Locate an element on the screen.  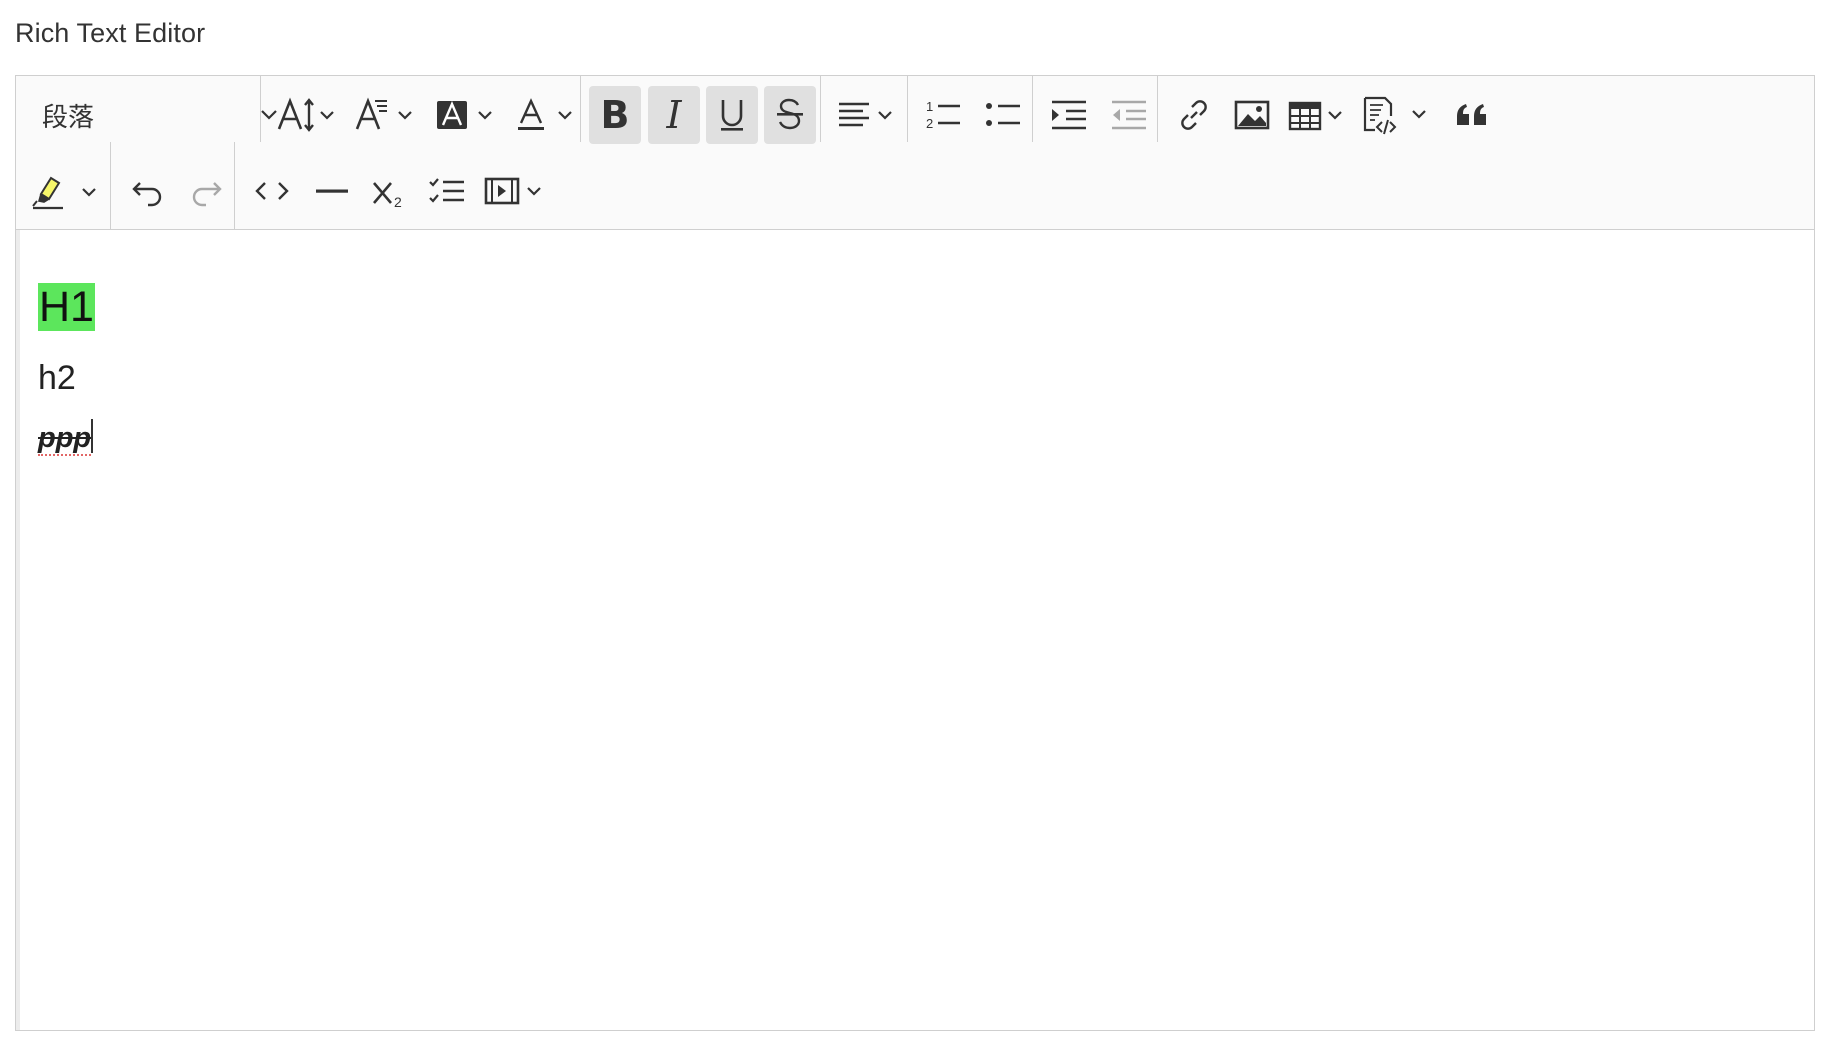
font-family-icon is located at coordinates (383, 113).